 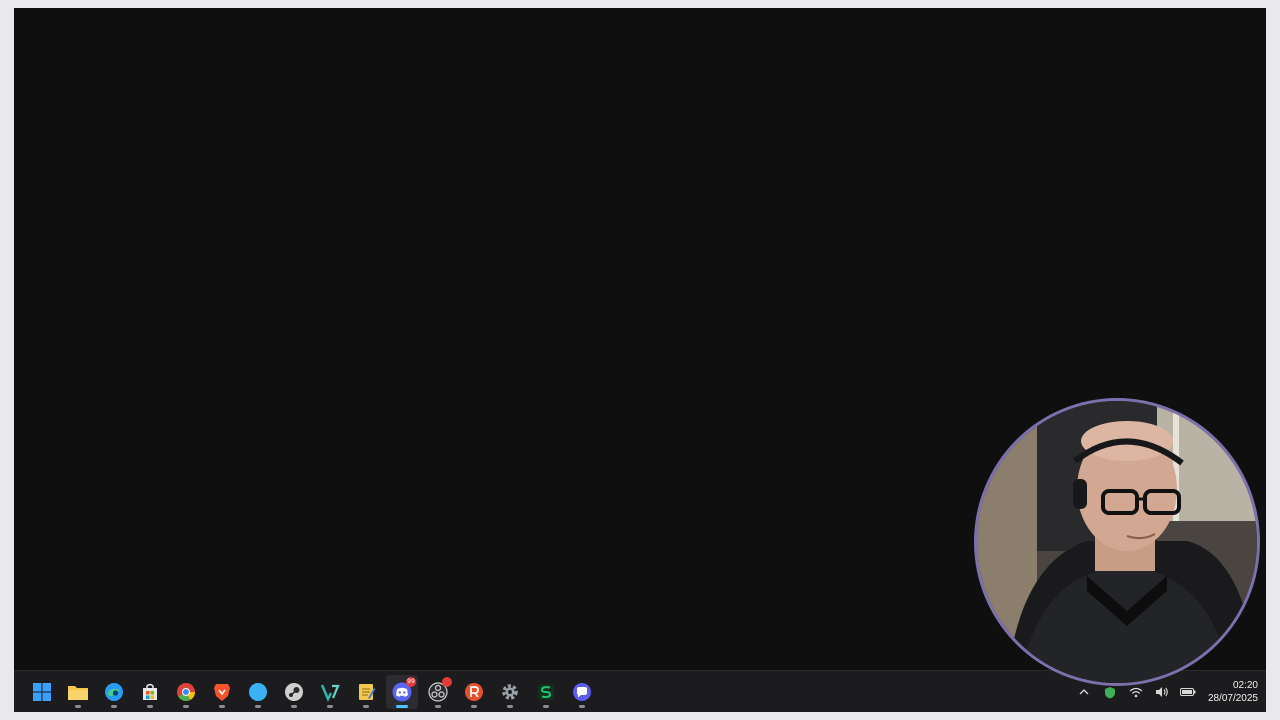 I want to click on chrome-icon, so click(x=186, y=692).